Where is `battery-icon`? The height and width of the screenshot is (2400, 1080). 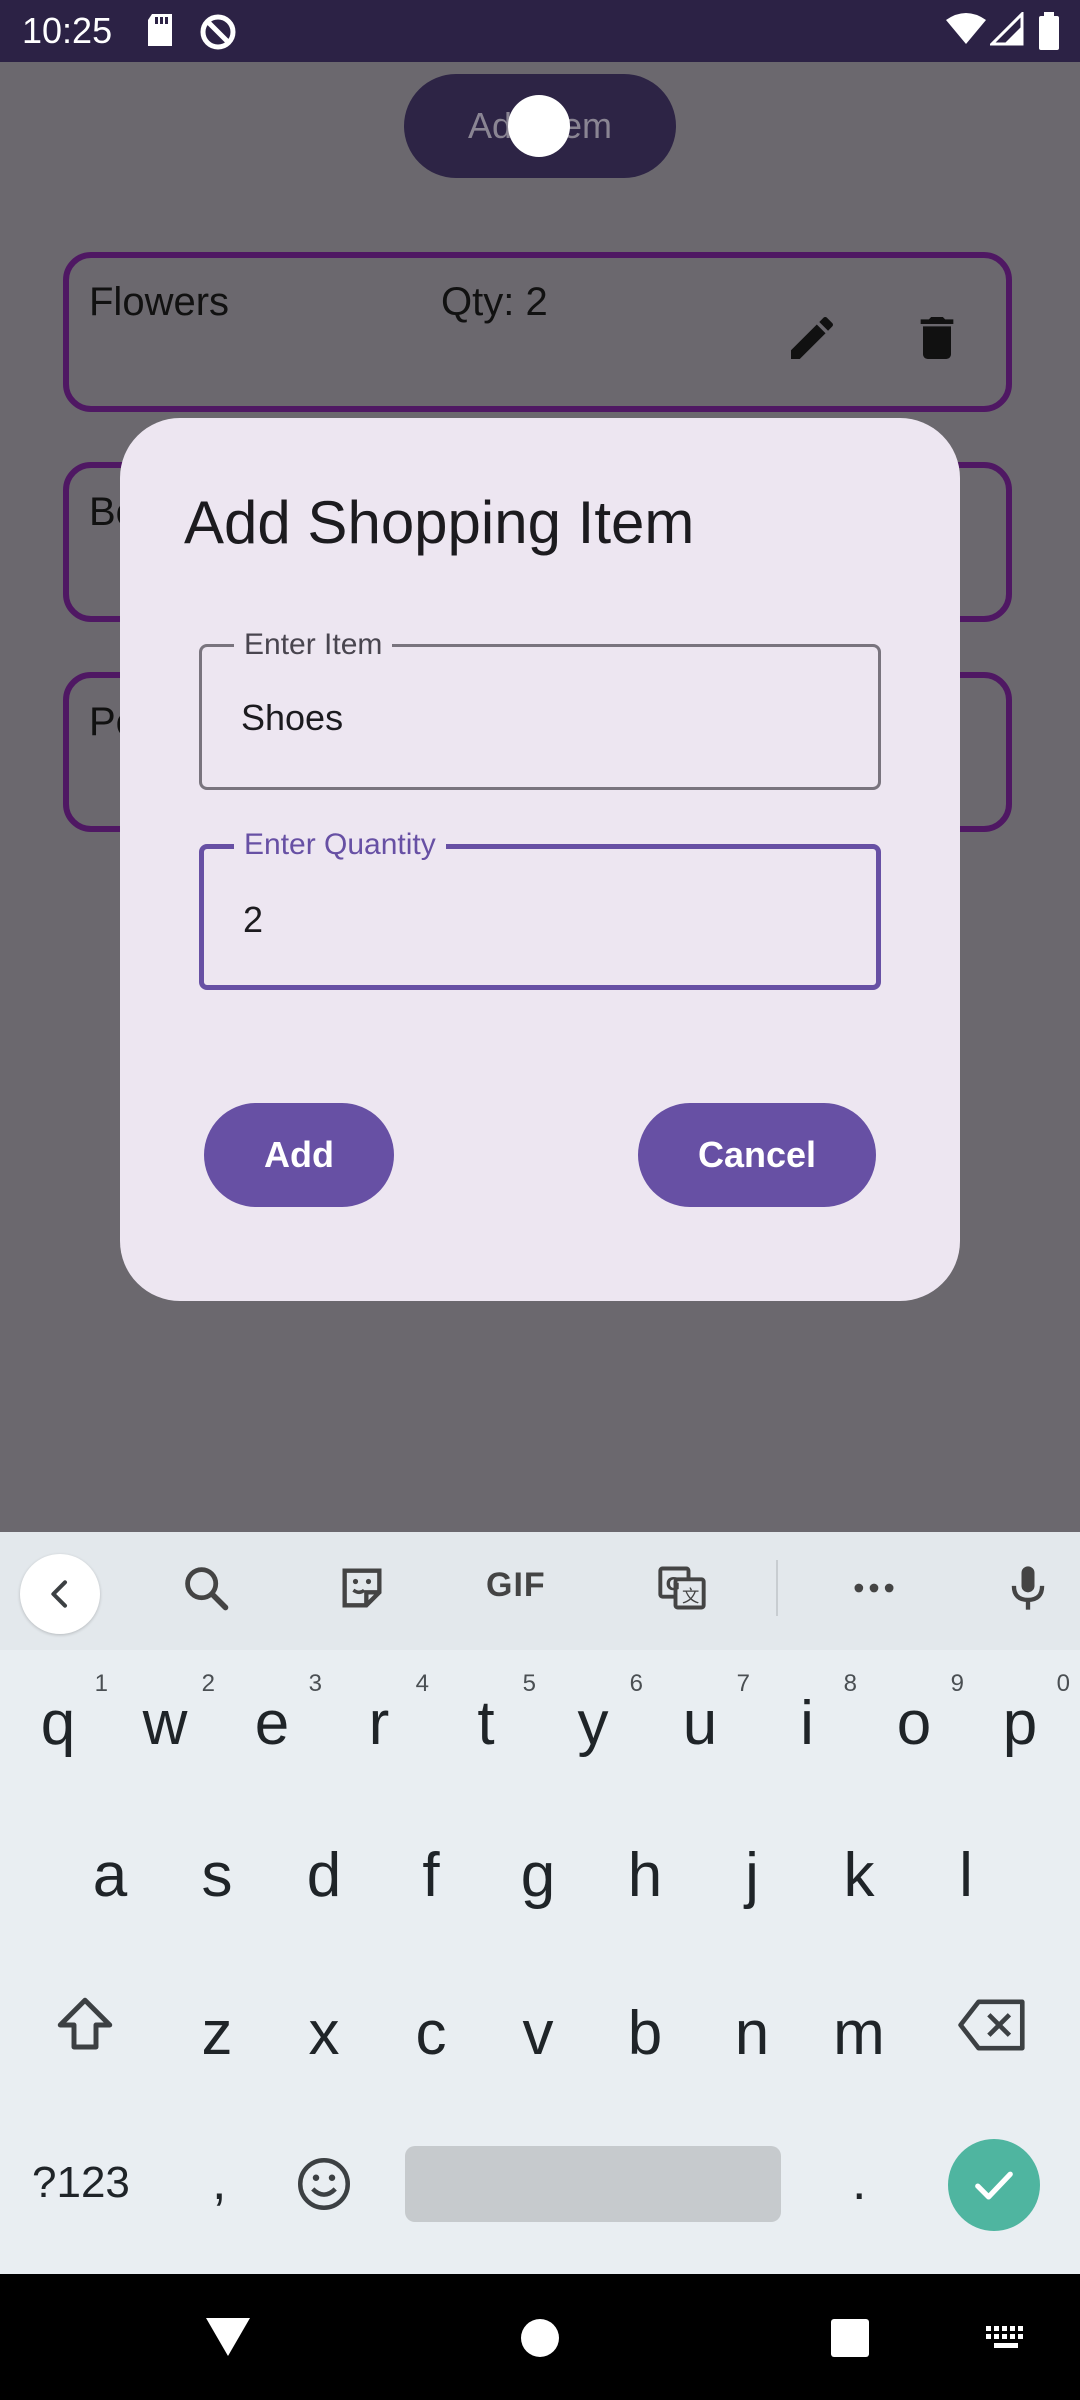 battery-icon is located at coordinates (1049, 31).